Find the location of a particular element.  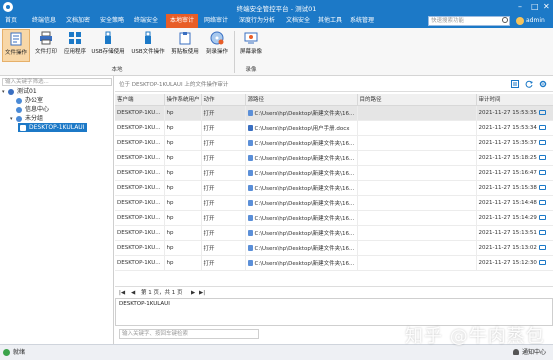

usb-file-operation-button: USB文件操作 is located at coordinates (148, 45).